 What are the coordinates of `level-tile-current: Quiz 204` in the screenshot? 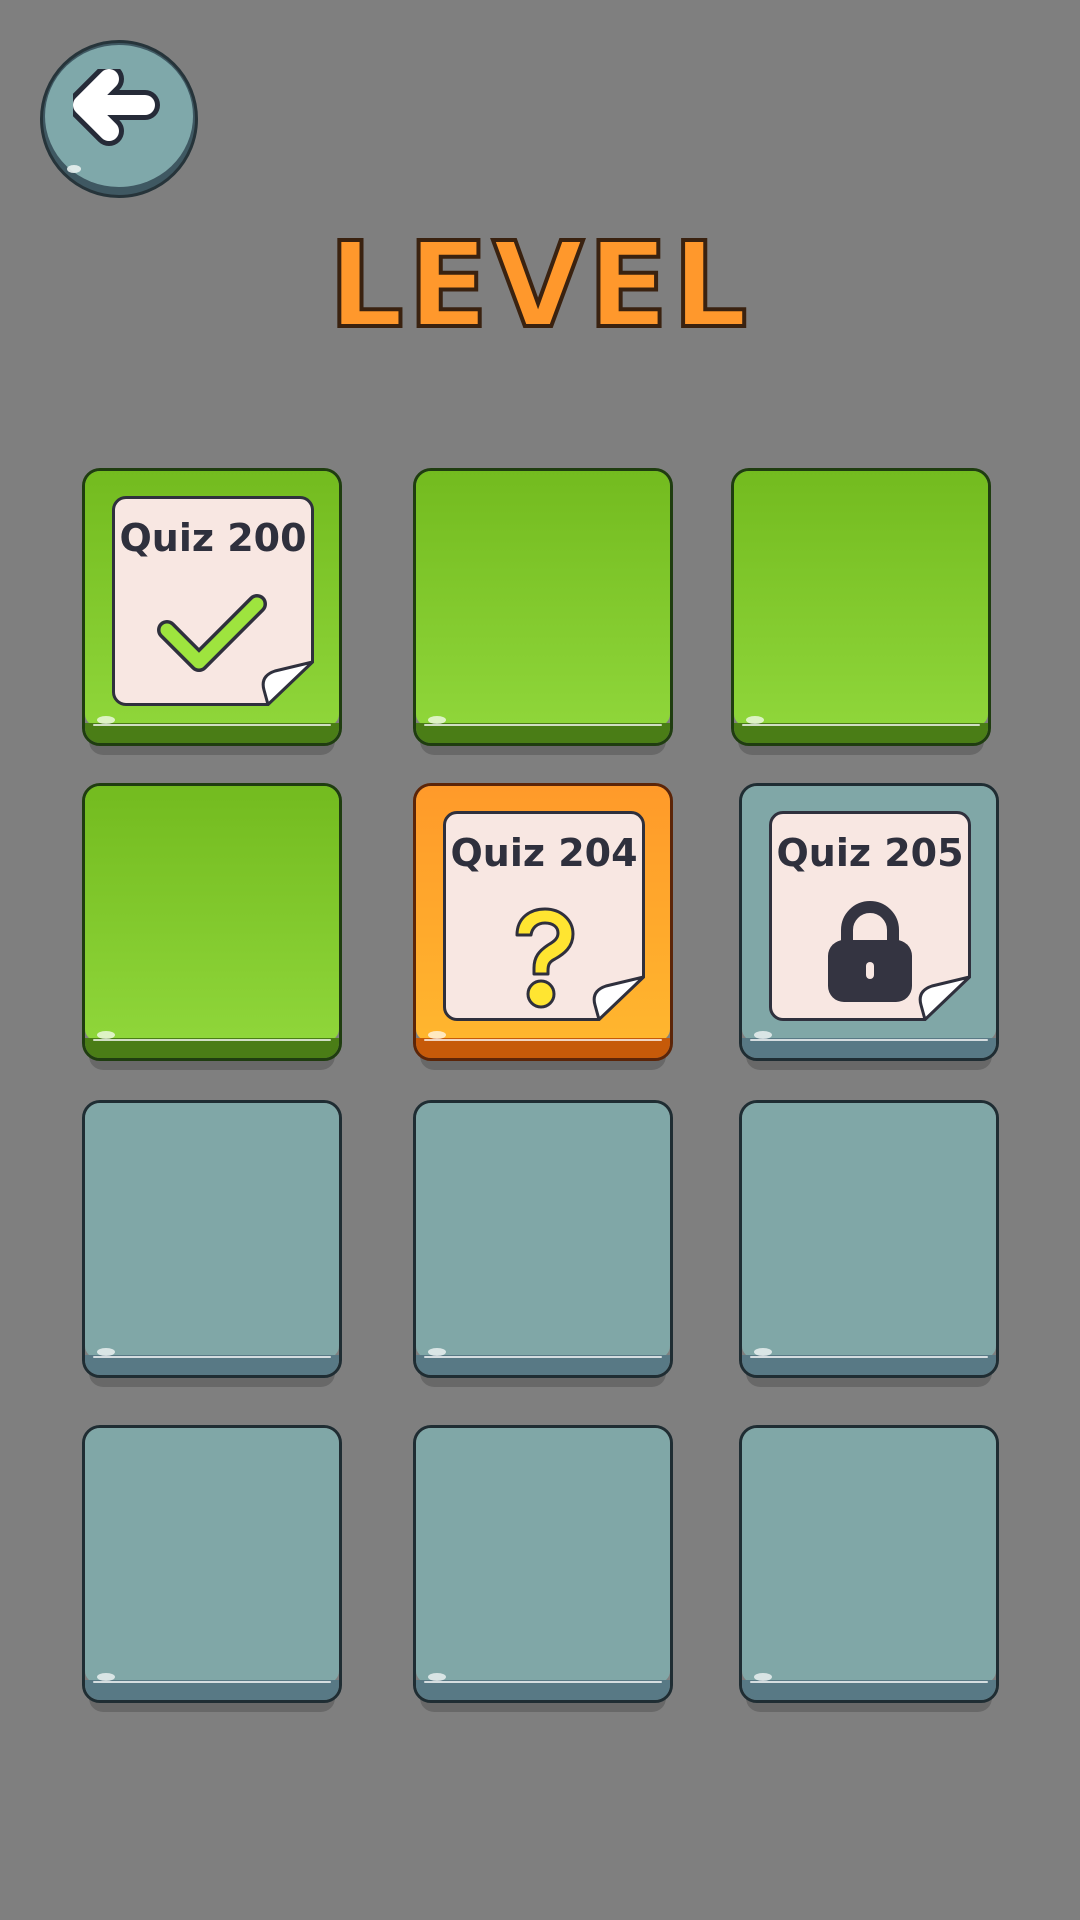 It's located at (543, 926).